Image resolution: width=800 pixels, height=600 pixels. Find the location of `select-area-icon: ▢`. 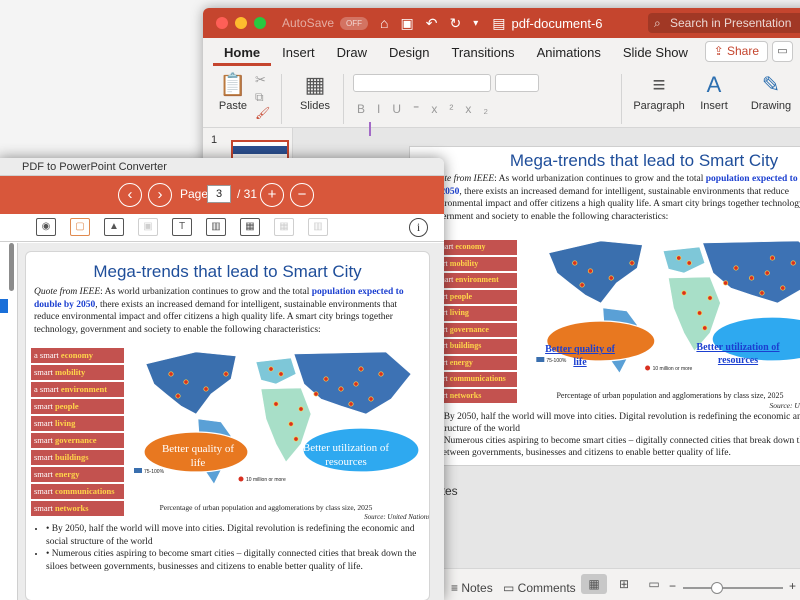

select-area-icon: ▢ is located at coordinates (80, 227).